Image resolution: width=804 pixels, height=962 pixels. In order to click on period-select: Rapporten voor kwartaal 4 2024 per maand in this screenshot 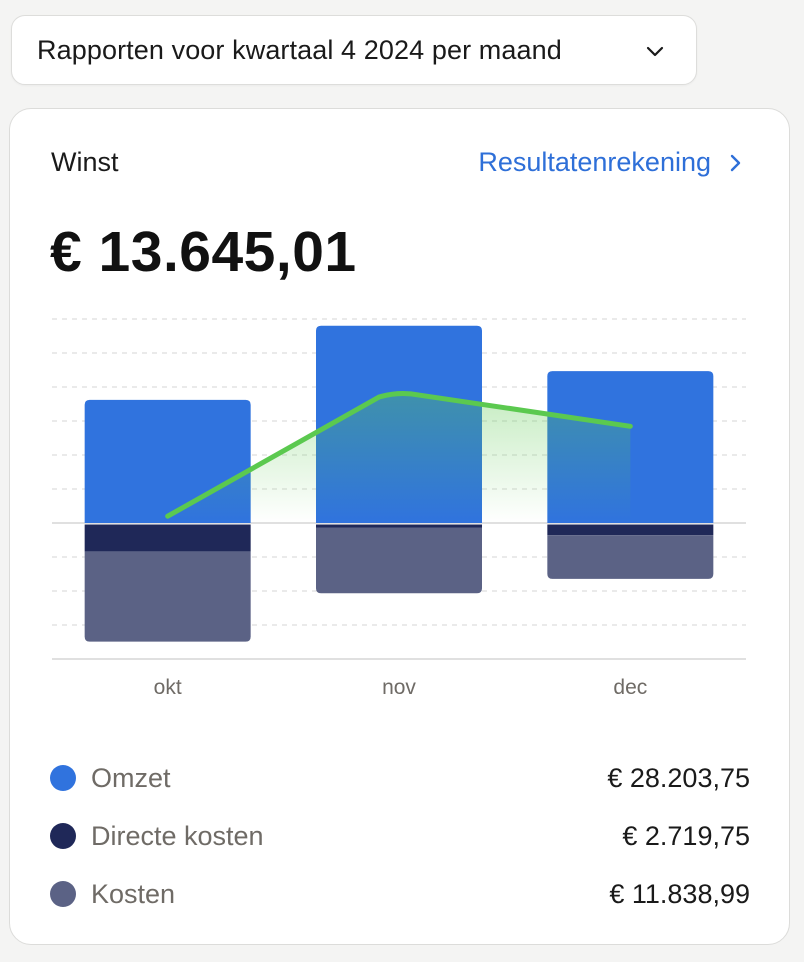, I will do `click(354, 50)`.